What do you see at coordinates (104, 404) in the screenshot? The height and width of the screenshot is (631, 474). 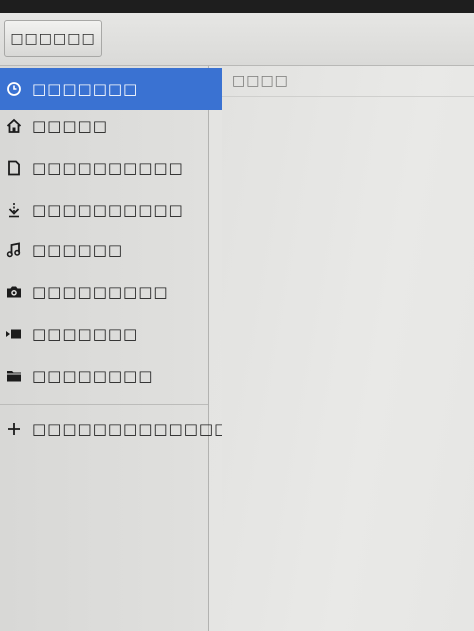 I see `sidebar-divider` at bounding box center [104, 404].